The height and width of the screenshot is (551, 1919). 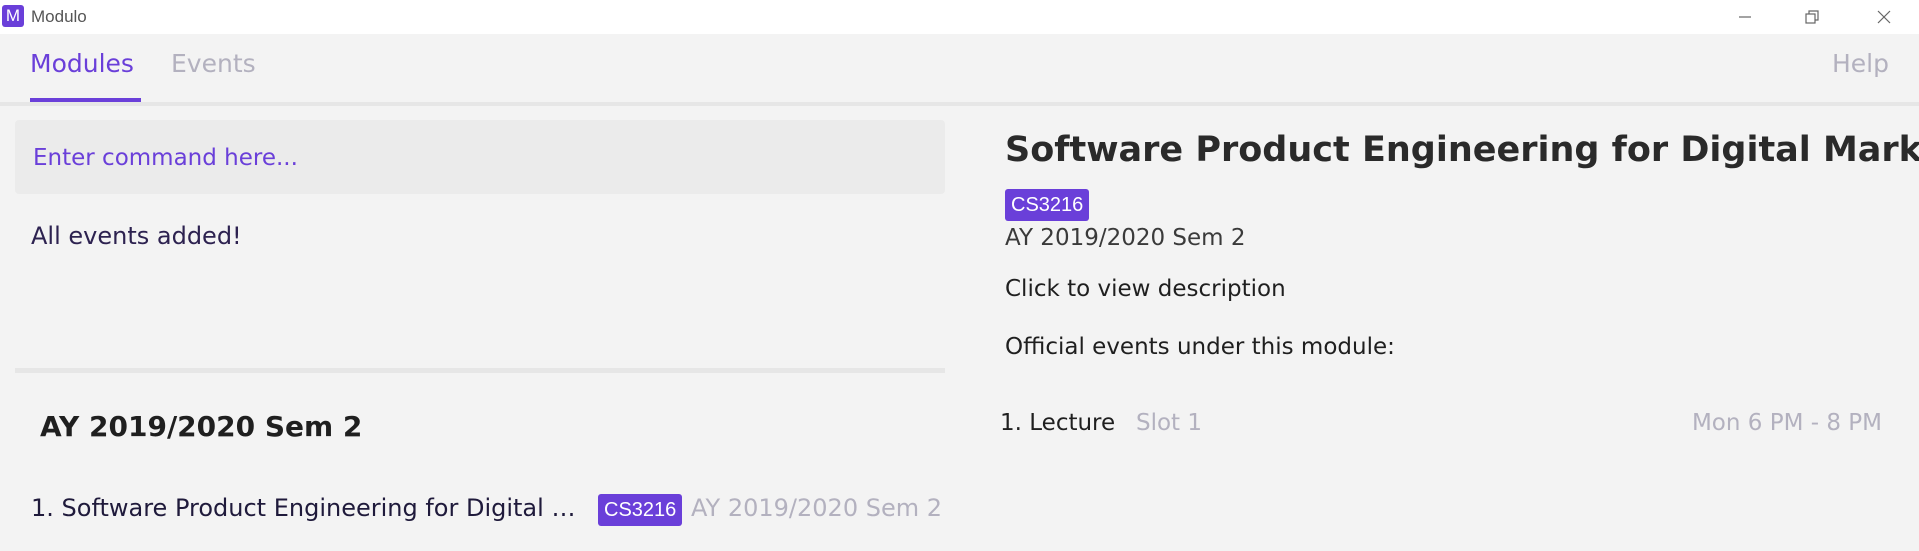 What do you see at coordinates (213, 63) in the screenshot?
I see `tab-events: Events` at bounding box center [213, 63].